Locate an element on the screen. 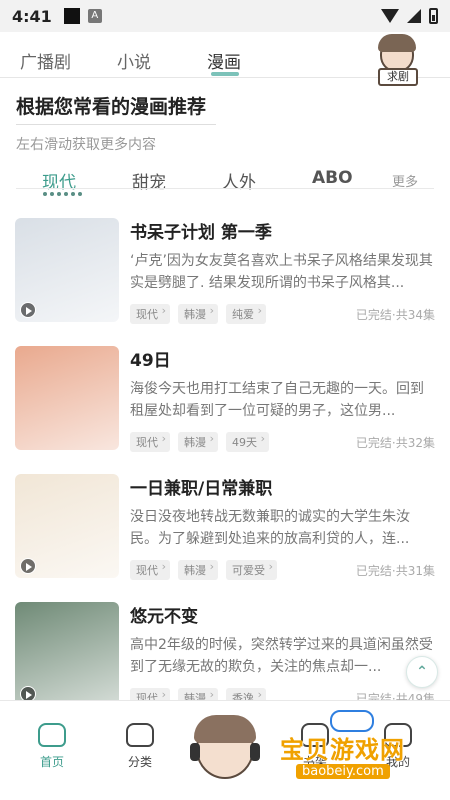 This screenshot has height=800, width=450. home-frog-icon is located at coordinates (52, 735).